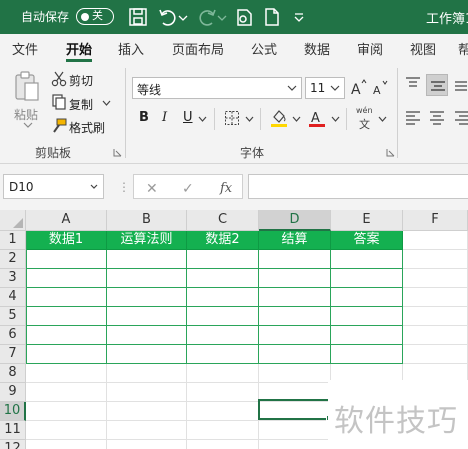 This screenshot has height=449, width=468. What do you see at coordinates (359, 88) in the screenshot?
I see `increase-font-size-icon: A` at bounding box center [359, 88].